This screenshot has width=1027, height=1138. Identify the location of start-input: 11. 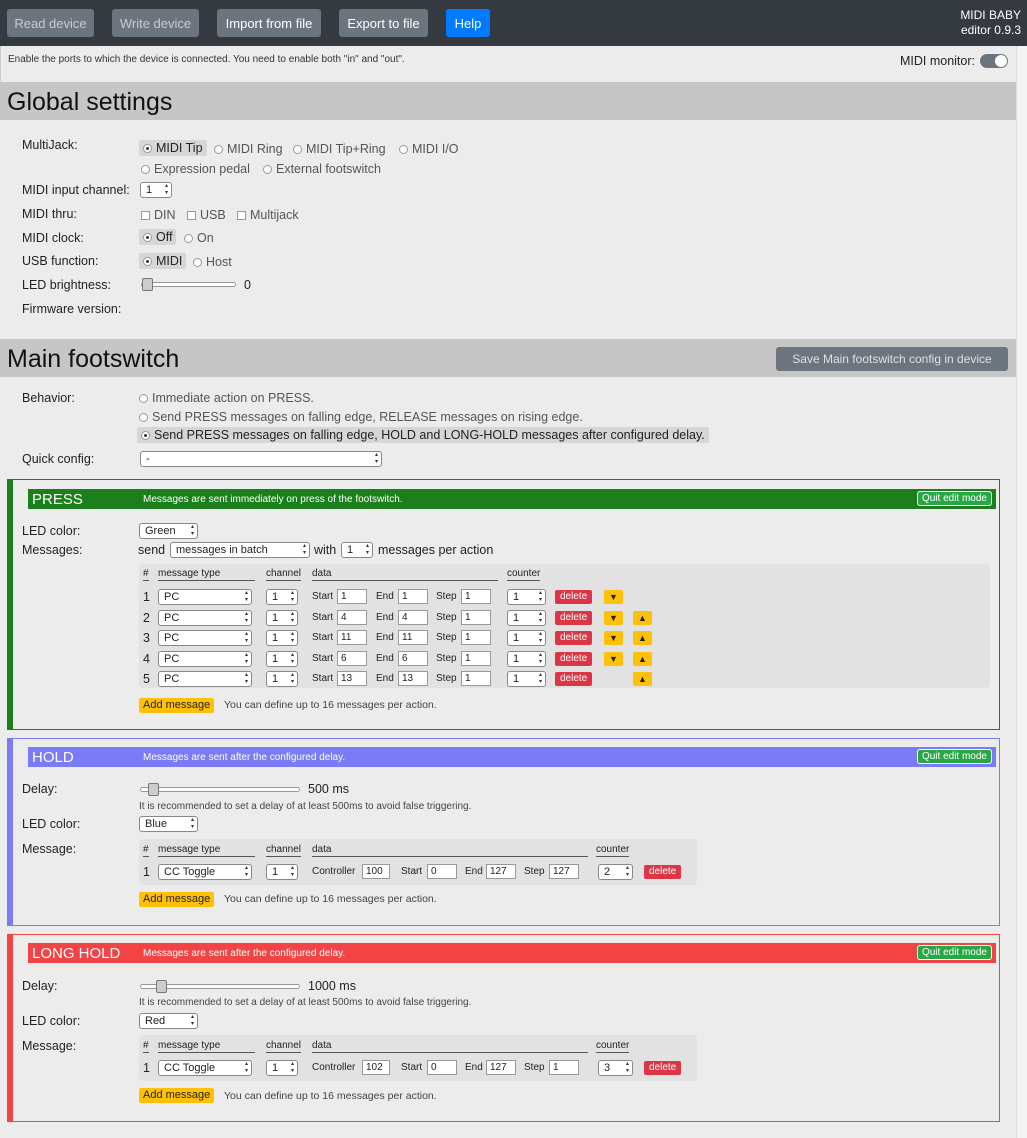
(352, 637).